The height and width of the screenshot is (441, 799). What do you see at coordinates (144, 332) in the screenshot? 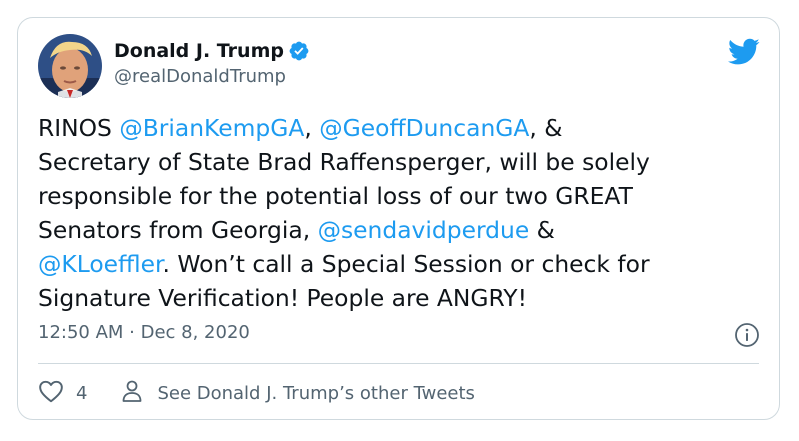
I see `tweet-timestamp: 12:50 AM · Dec 8, 2020` at bounding box center [144, 332].